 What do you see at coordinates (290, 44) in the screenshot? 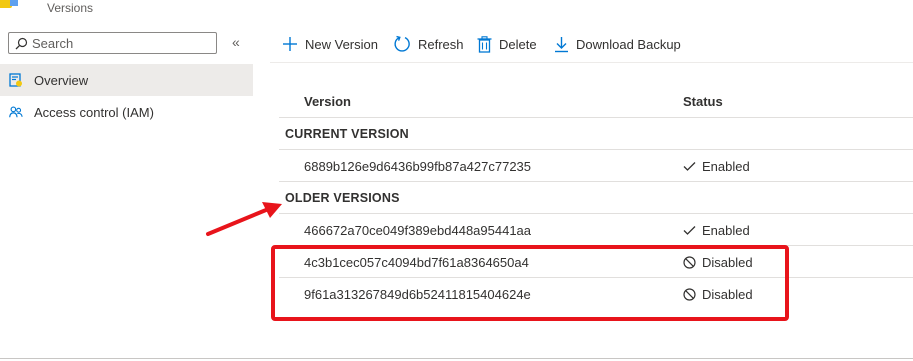
I see `plus-icon` at bounding box center [290, 44].